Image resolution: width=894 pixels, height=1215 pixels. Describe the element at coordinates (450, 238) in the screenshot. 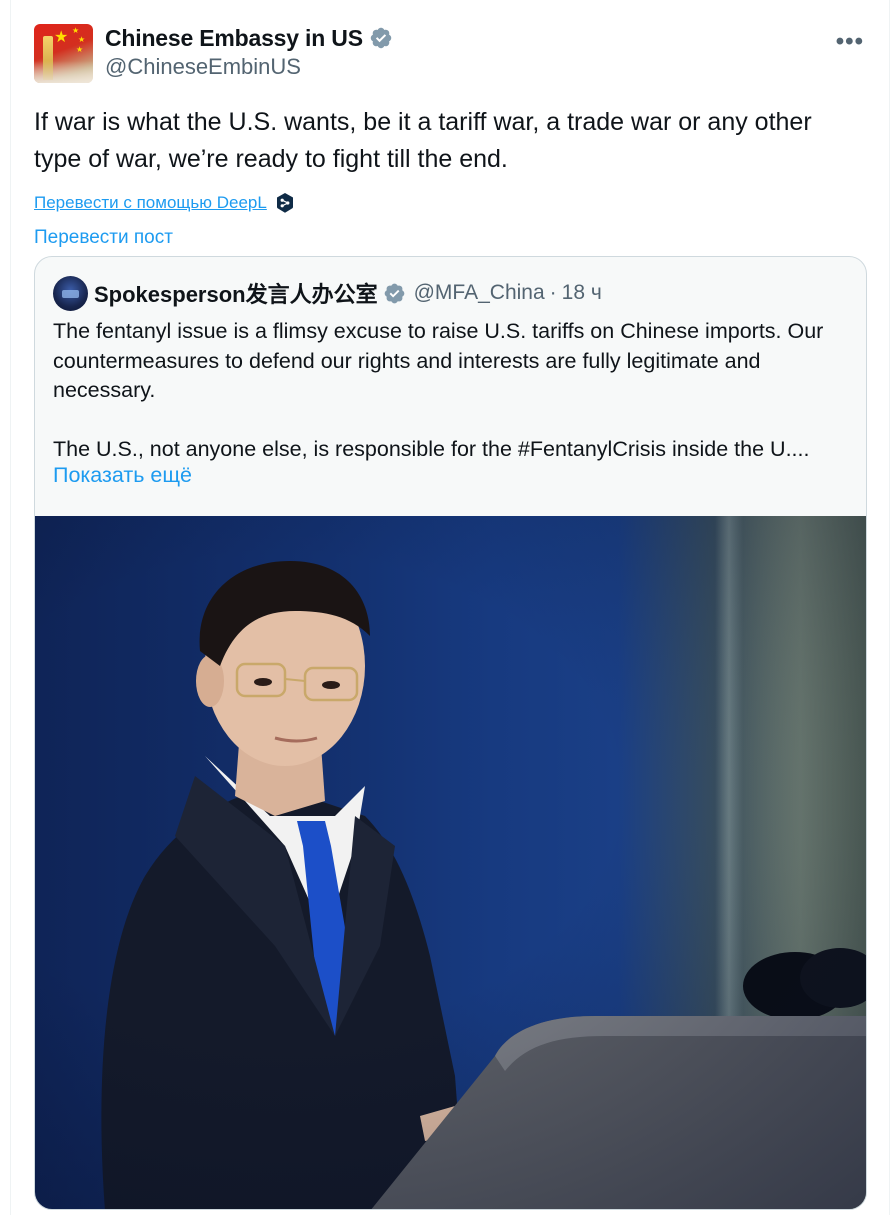

I see `translate-post-link: Перевести пост` at that location.